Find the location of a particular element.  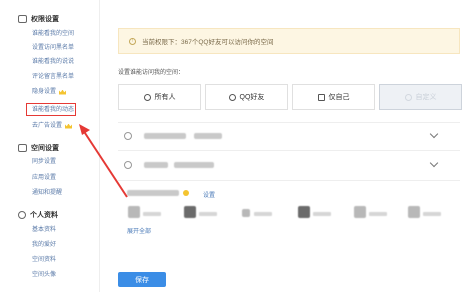

sidebar-item-space-avatar: 空间头像 is located at coordinates (44, 275).